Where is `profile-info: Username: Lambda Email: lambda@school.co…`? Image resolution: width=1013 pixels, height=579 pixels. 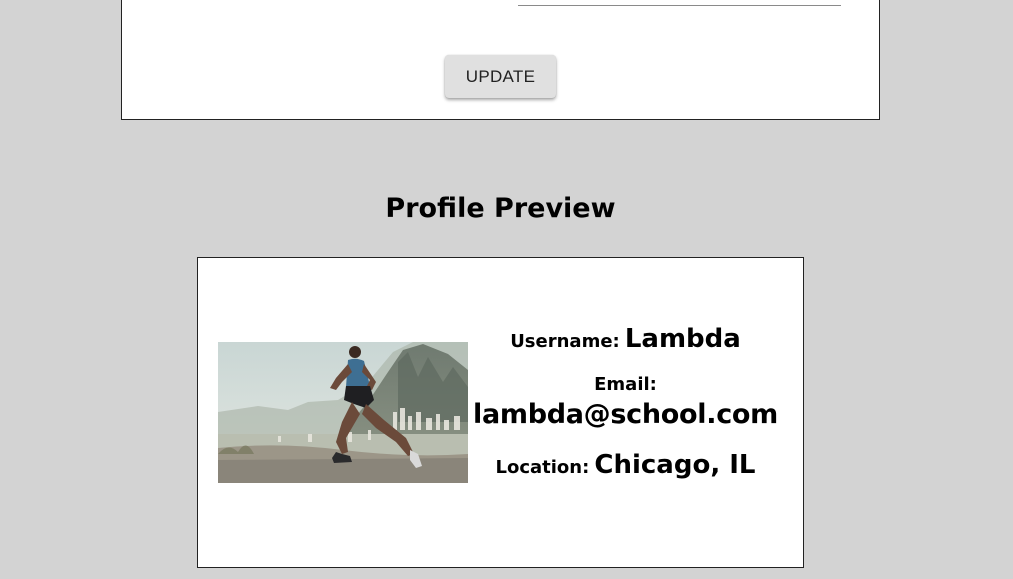
profile-info: Username: Lambda Email: lambda@school.co… is located at coordinates (625, 411).